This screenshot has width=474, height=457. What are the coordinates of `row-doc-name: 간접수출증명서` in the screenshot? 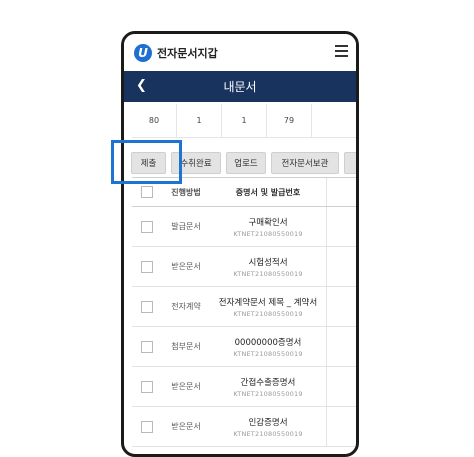 It's located at (268, 382).